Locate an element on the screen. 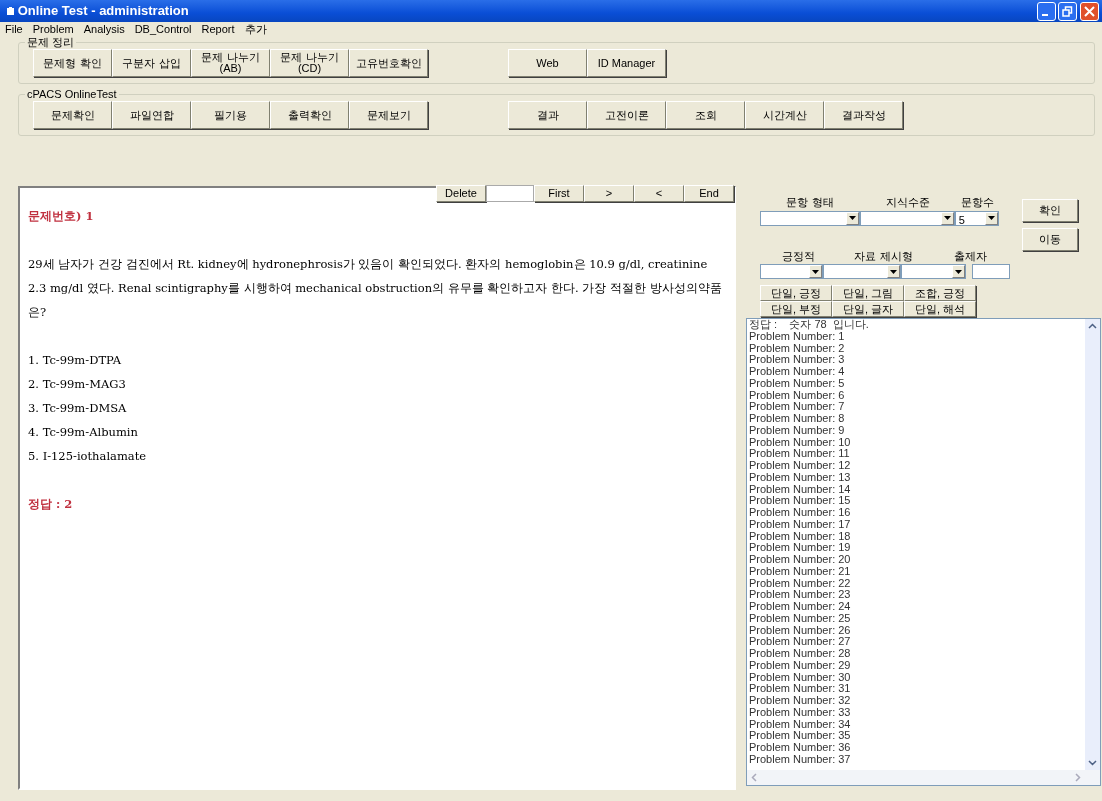 The height and width of the screenshot is (801, 1102). log-line: Problem Number: 35 is located at coordinates (800, 736).